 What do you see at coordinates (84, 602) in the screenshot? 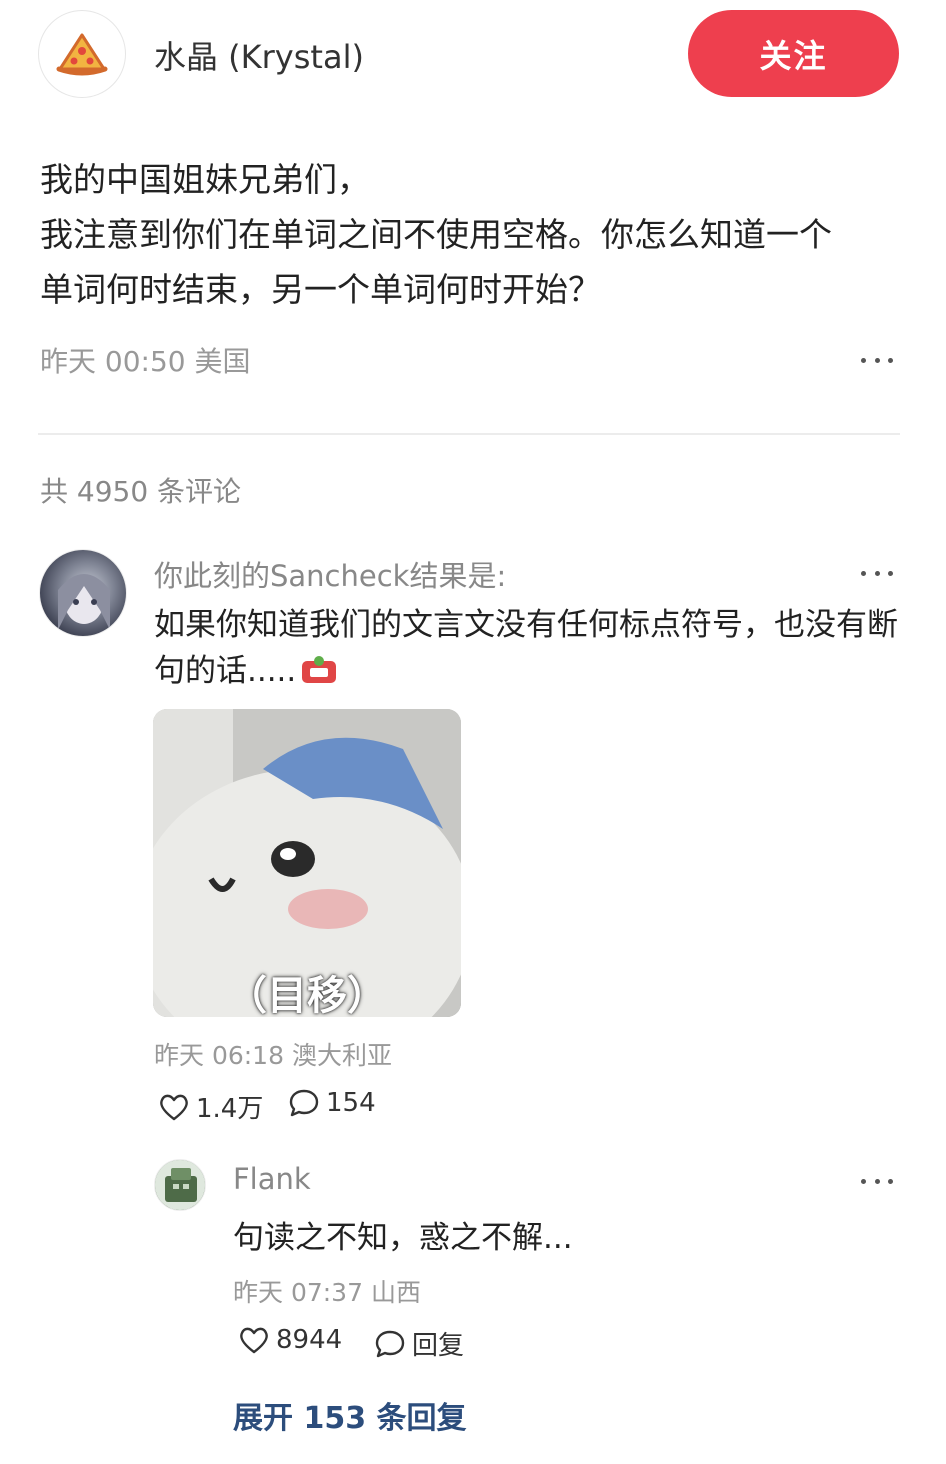
I see `anime-avatar-icon` at bounding box center [84, 602].